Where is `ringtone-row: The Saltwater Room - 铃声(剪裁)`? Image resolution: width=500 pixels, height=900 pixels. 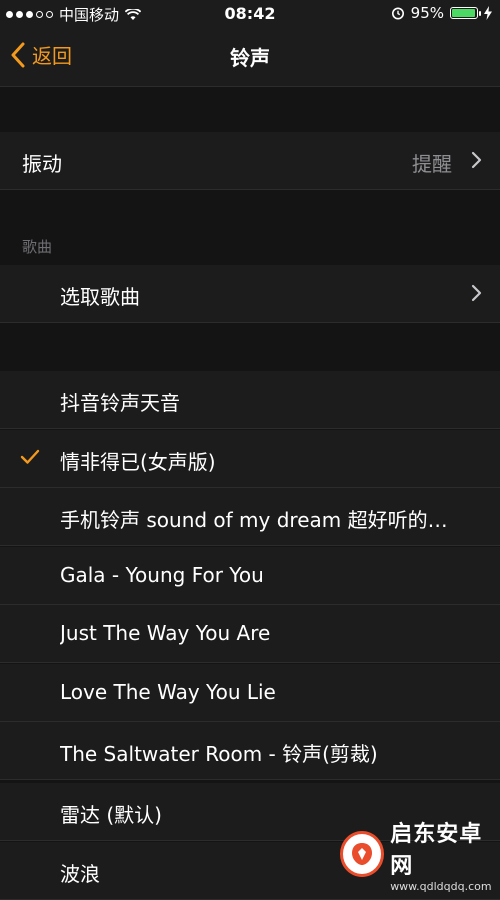 ringtone-row: The Saltwater Room - 铃声(剪裁) is located at coordinates (250, 751).